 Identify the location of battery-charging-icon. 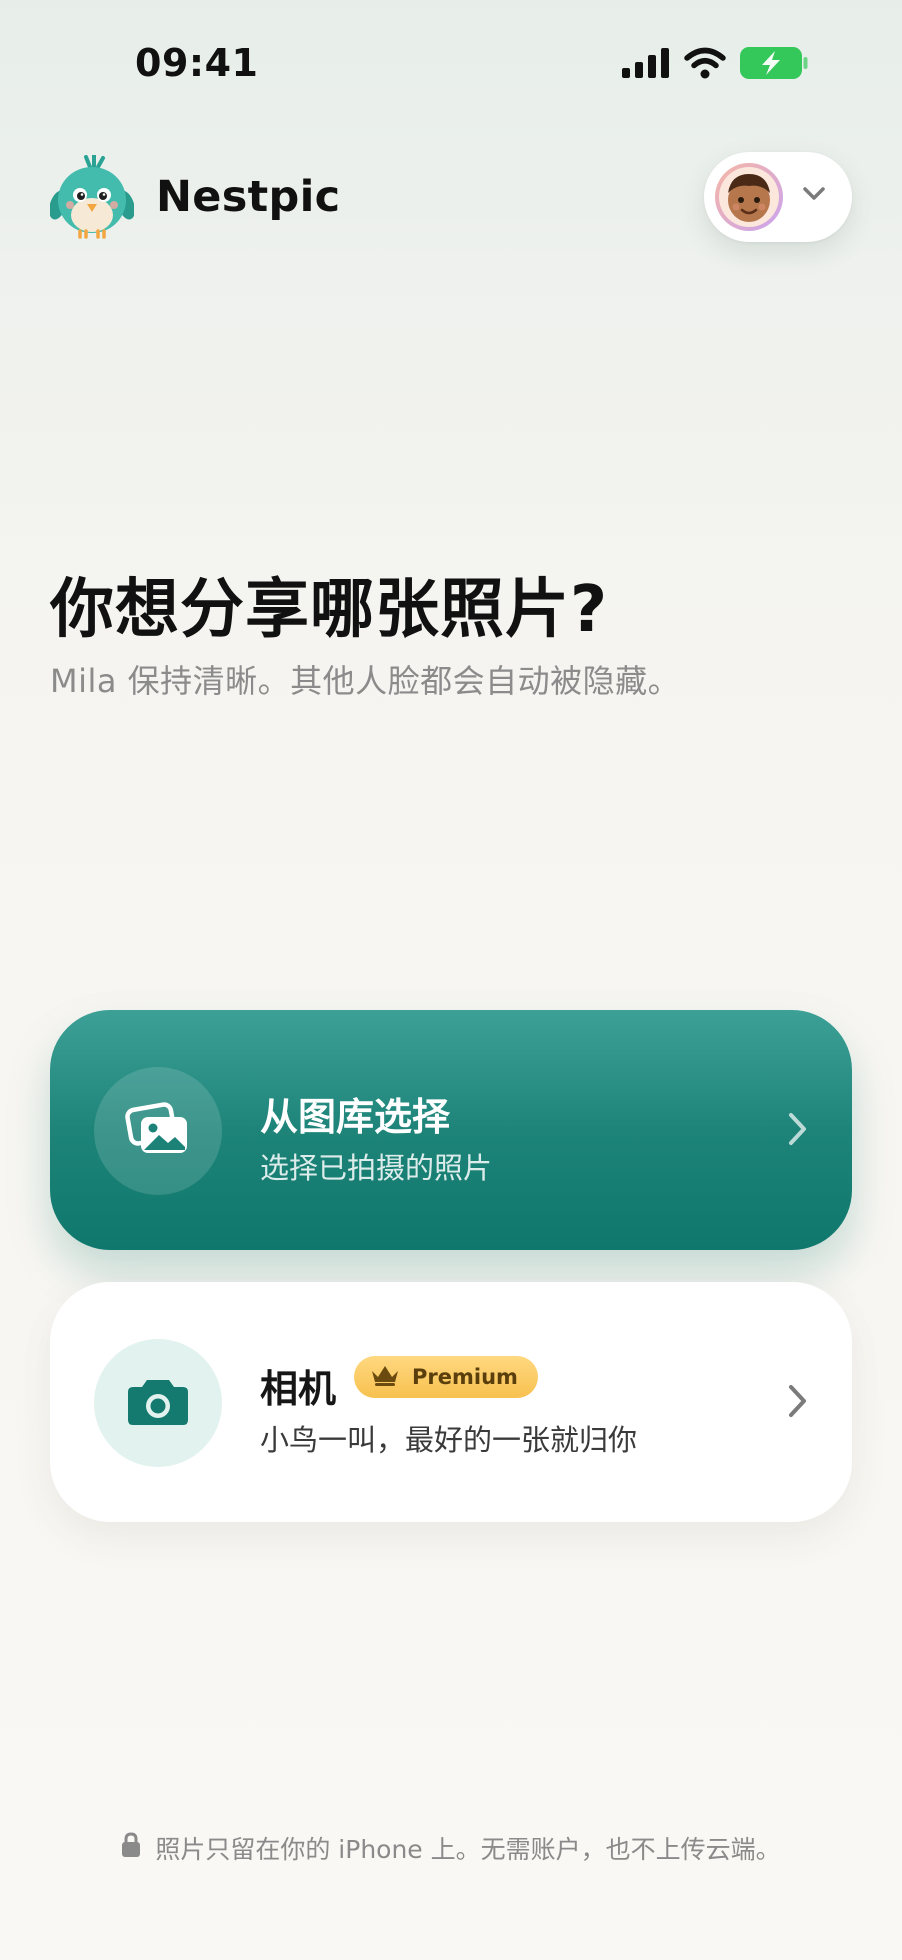
(774, 63).